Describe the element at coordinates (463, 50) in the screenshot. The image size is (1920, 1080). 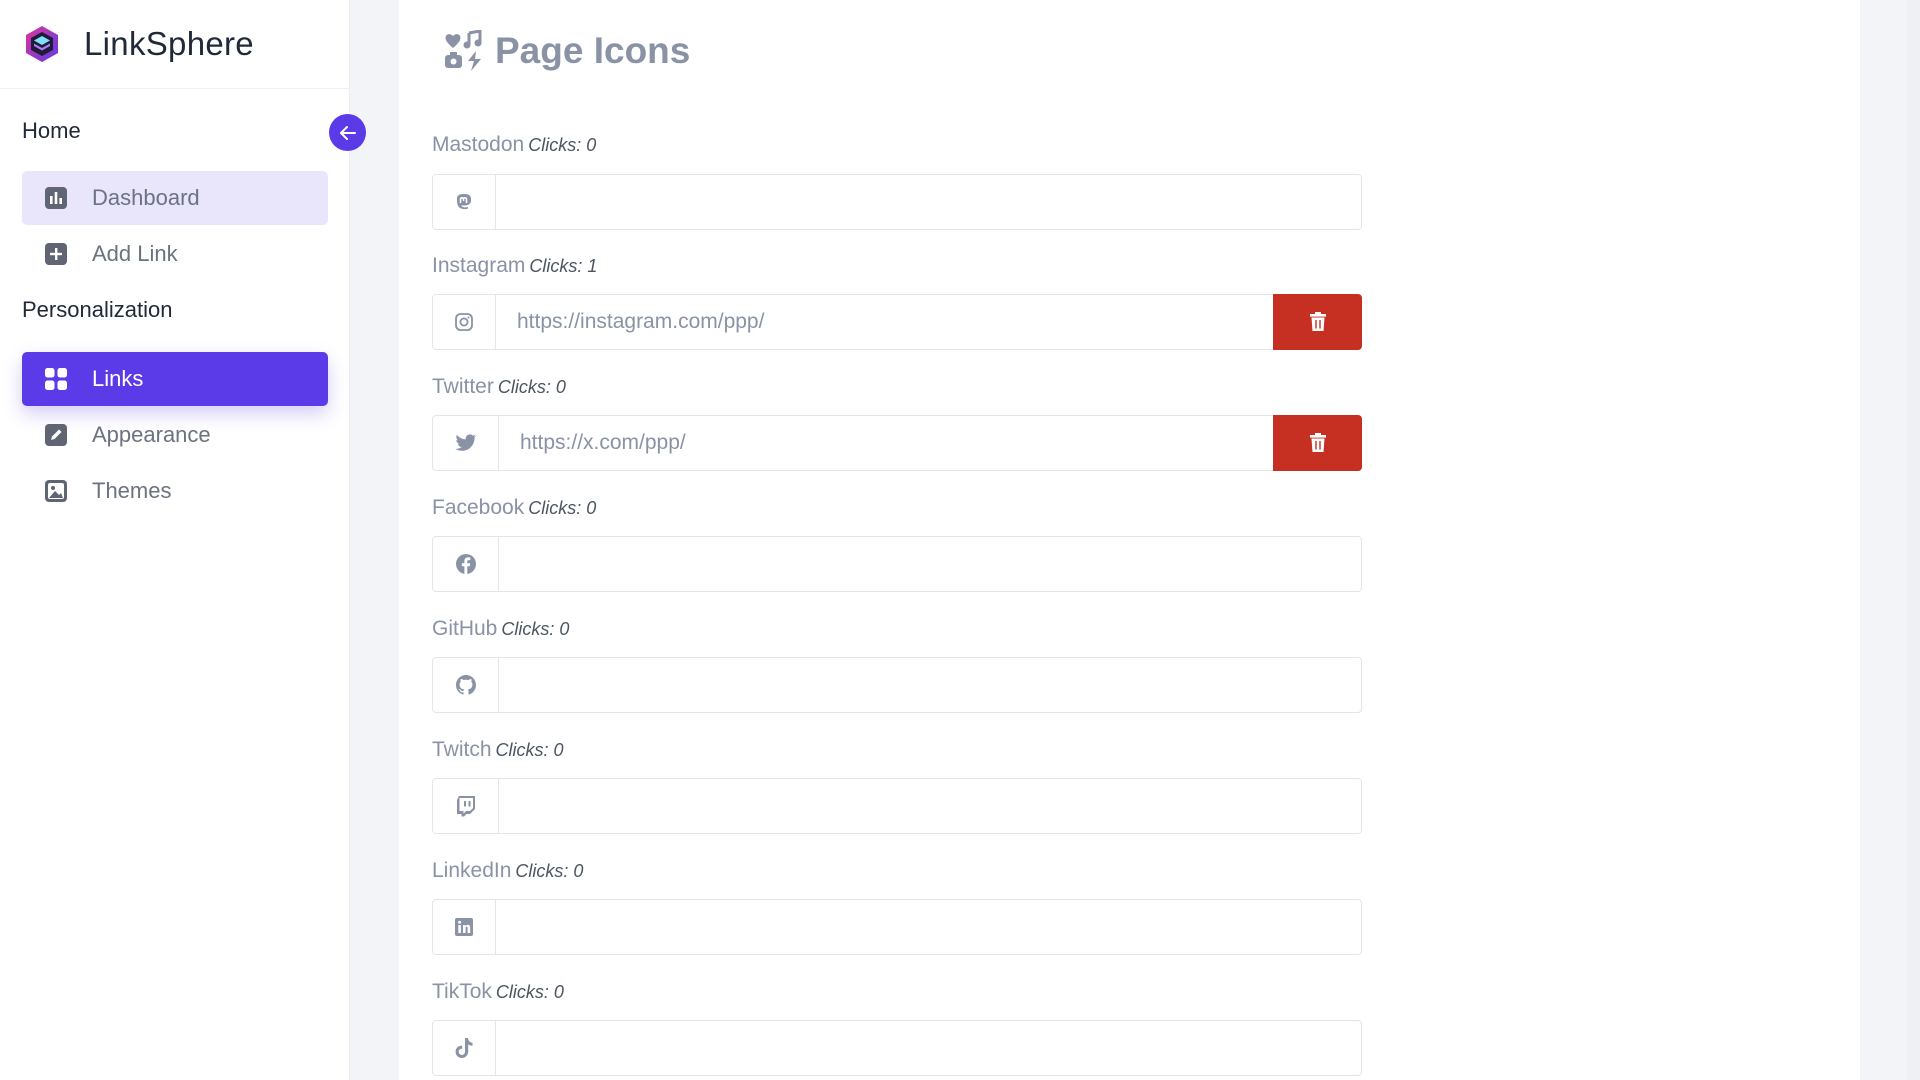
I see `page-icons-icon` at that location.